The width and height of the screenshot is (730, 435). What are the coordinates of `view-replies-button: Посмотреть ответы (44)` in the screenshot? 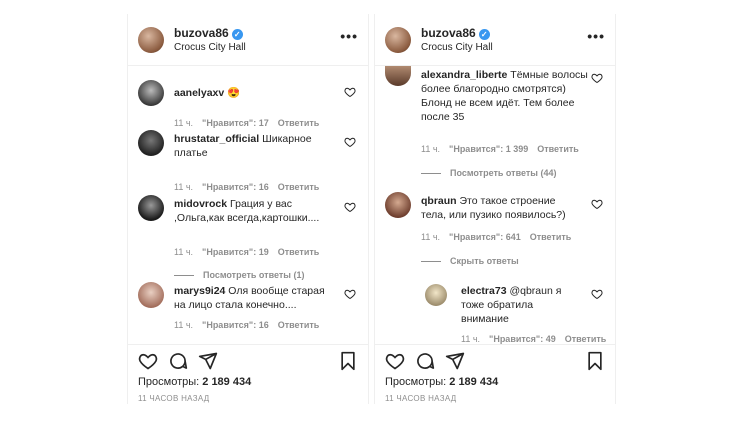 It's located at (488, 173).